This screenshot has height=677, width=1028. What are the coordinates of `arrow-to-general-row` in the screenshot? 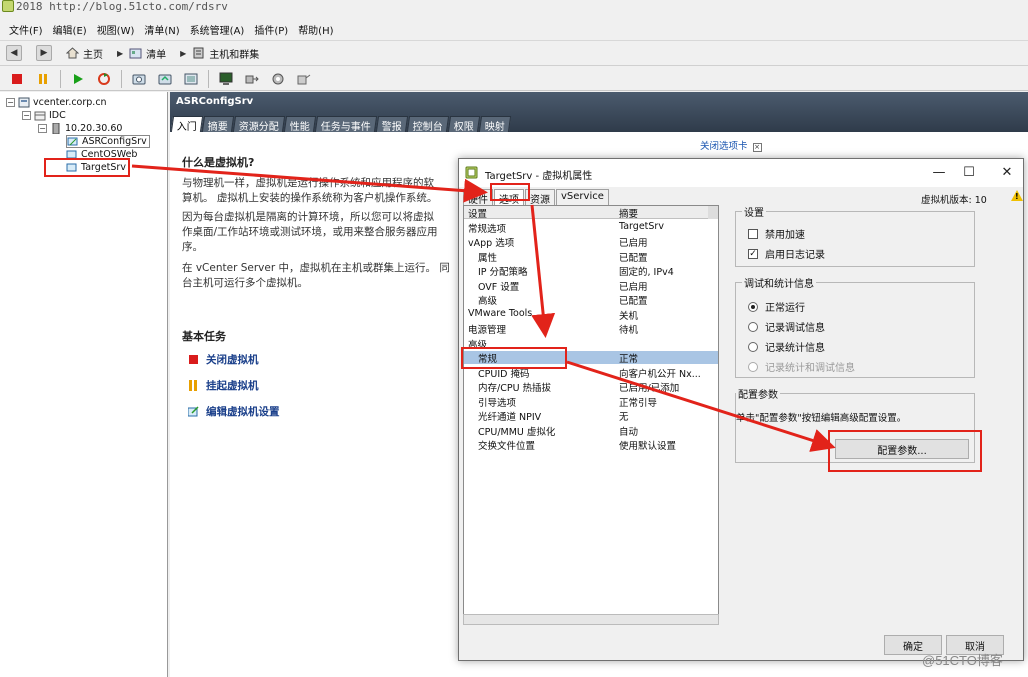 It's located at (543, 271).